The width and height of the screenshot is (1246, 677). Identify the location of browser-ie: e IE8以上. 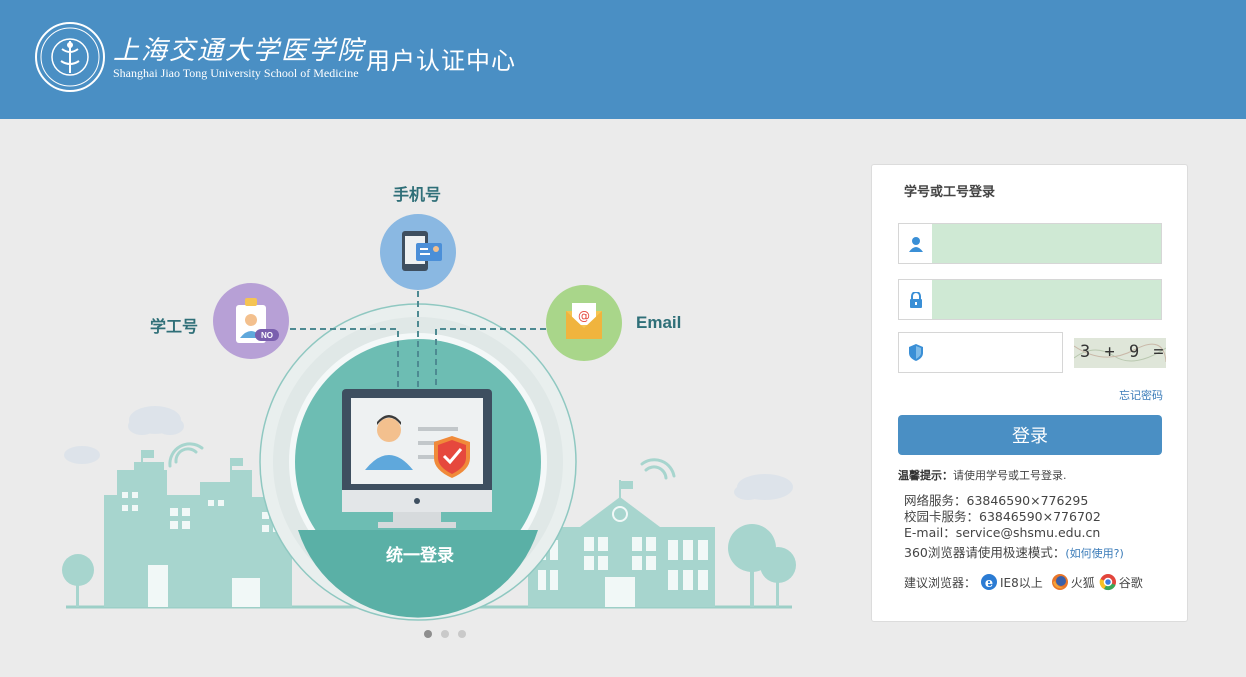
(1011, 582).